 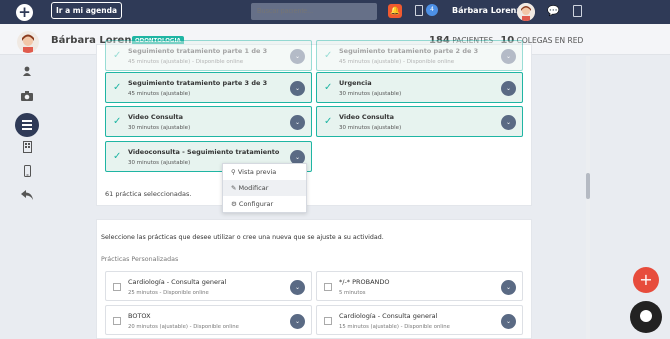 I want to click on practice-card: ✓ Urgencia 30 minutos (ajustable) ⌄, so click(x=419, y=87).